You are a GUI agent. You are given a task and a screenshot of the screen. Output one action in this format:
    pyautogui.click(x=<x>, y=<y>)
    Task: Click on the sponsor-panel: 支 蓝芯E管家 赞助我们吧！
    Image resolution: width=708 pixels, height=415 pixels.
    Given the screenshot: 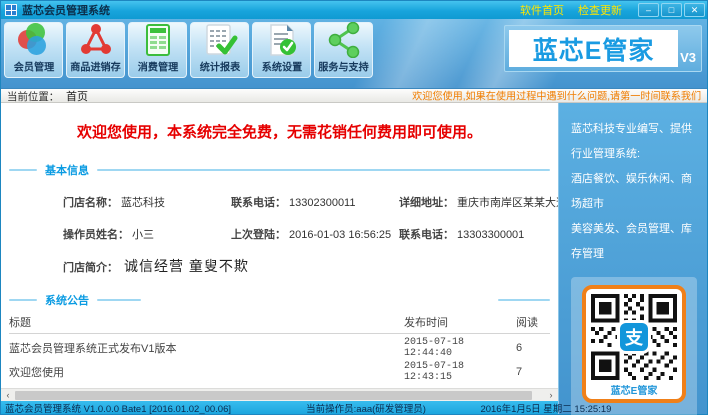 What is the action you would take?
    pyautogui.click(x=634, y=346)
    